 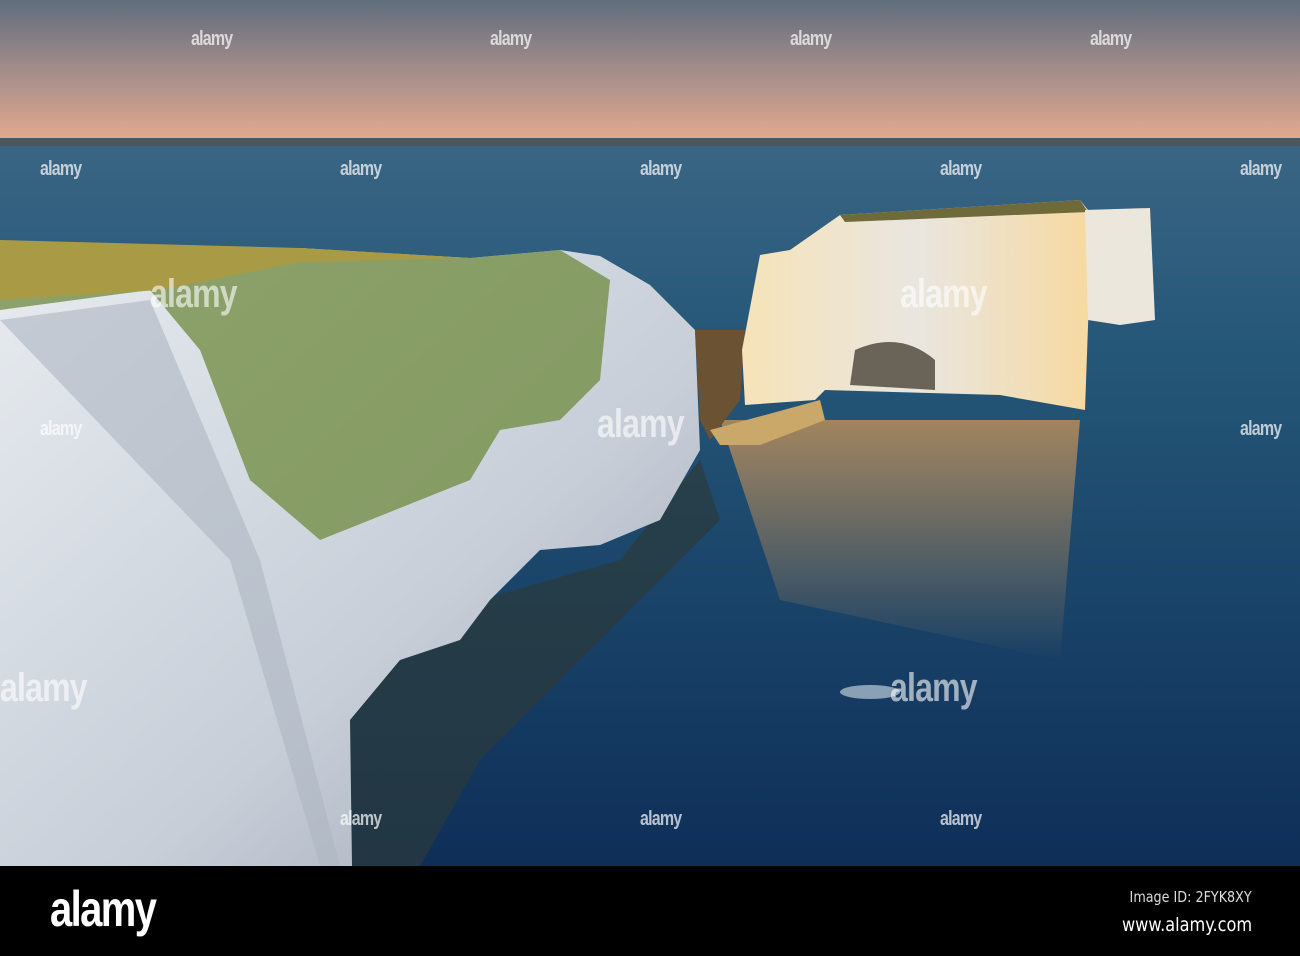 I want to click on distant-coastline, so click(x=650, y=142).